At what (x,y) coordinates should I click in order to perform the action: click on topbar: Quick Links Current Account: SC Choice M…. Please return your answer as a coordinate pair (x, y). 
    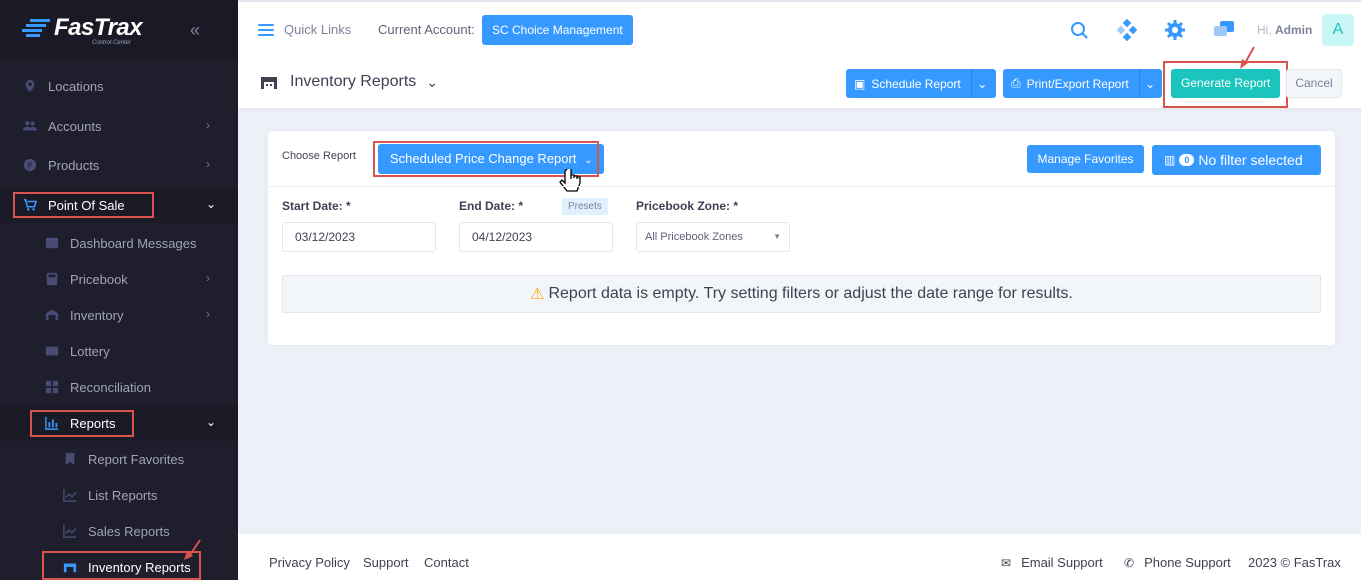
    Looking at the image, I should click on (799, 29).